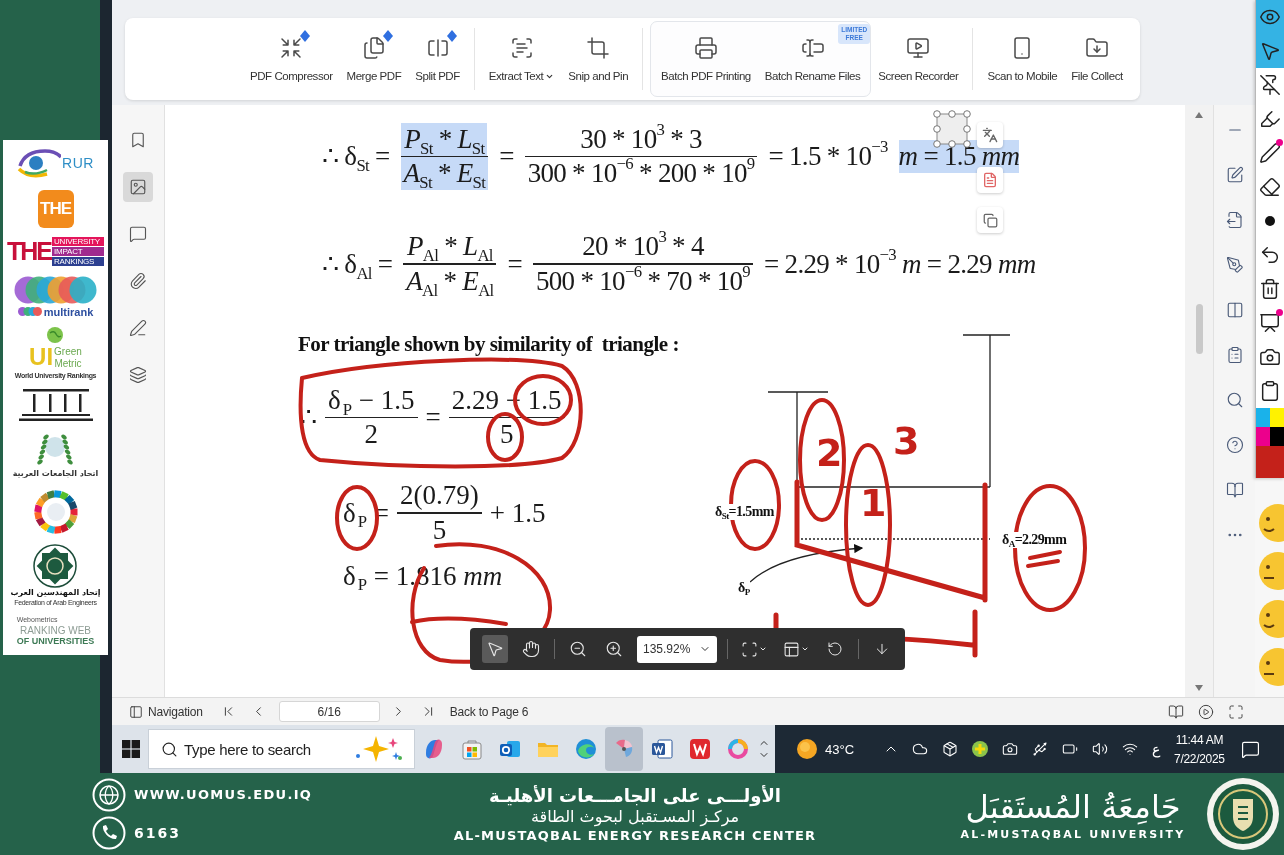 This screenshot has width=1284, height=855. Describe the element at coordinates (1234, 445) in the screenshot. I see `help-icon` at that location.